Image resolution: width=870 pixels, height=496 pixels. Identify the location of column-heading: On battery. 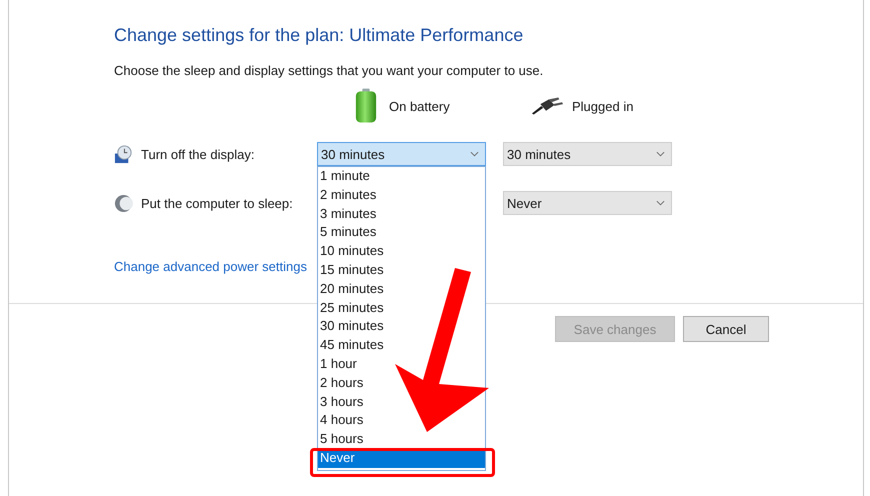
(419, 106).